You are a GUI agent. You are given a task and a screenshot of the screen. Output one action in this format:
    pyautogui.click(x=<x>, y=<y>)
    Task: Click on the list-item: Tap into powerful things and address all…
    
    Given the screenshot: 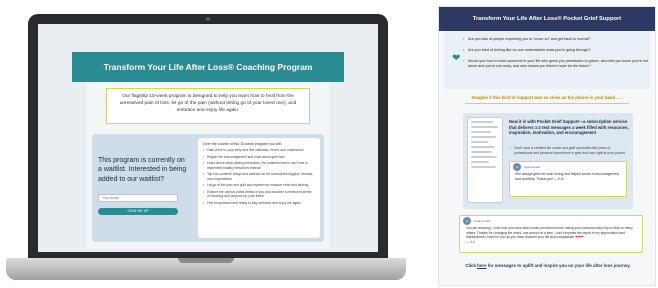 What is the action you would take?
    pyautogui.click(x=259, y=176)
    